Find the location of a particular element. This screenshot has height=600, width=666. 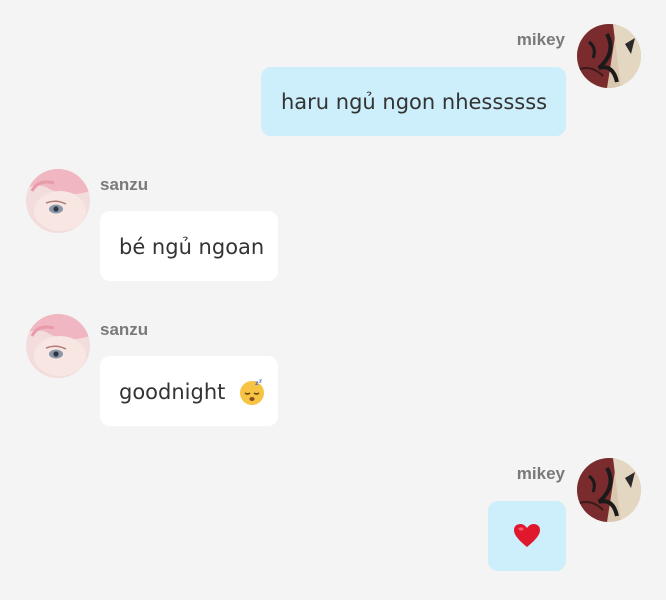

message-text: haru ngủ ngon nhessssss is located at coordinates (414, 102).